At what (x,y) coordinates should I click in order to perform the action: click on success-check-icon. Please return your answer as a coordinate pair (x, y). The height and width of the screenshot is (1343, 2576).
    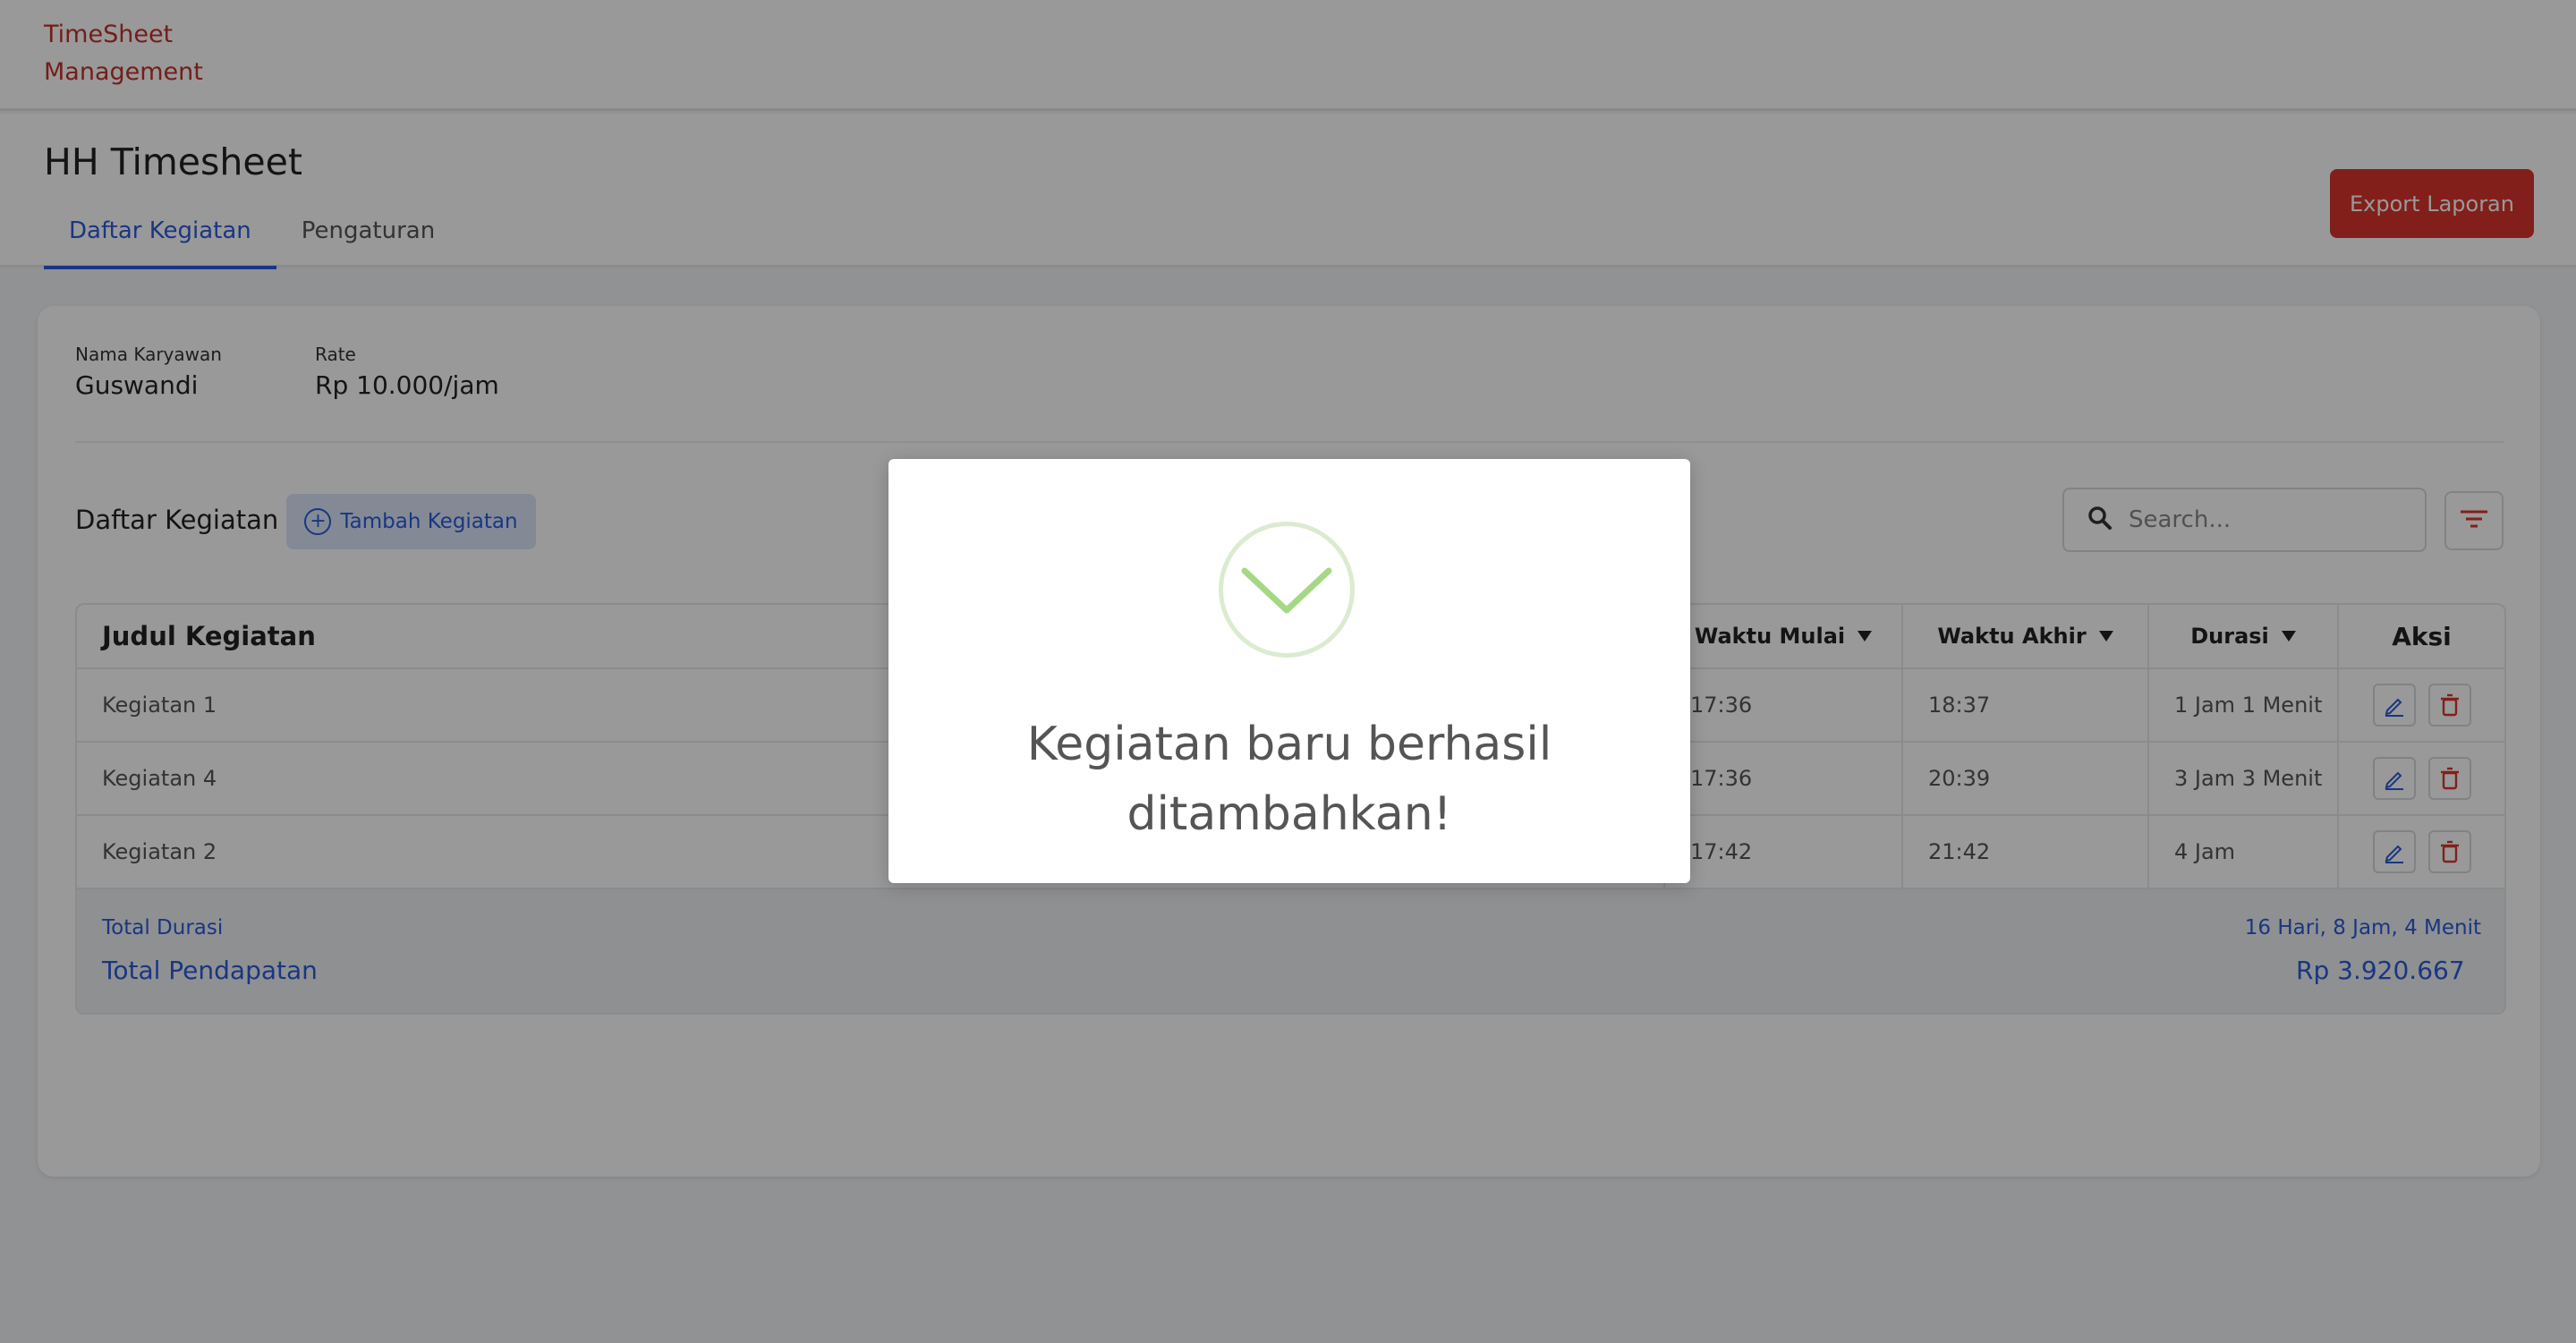
    Looking at the image, I should click on (1287, 590).